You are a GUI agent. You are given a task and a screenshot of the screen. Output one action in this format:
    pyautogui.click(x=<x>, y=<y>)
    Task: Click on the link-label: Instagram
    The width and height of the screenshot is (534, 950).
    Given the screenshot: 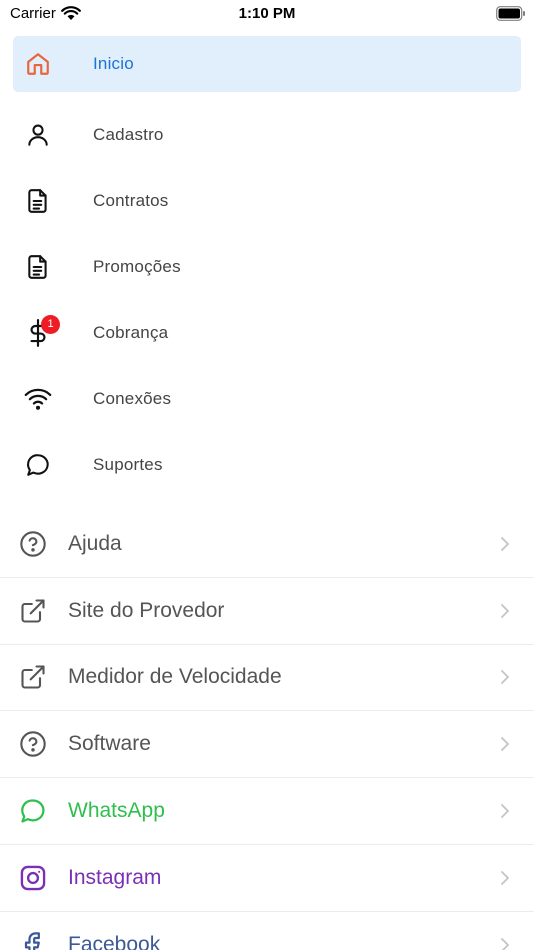 What is the action you would take?
    pyautogui.click(x=115, y=877)
    